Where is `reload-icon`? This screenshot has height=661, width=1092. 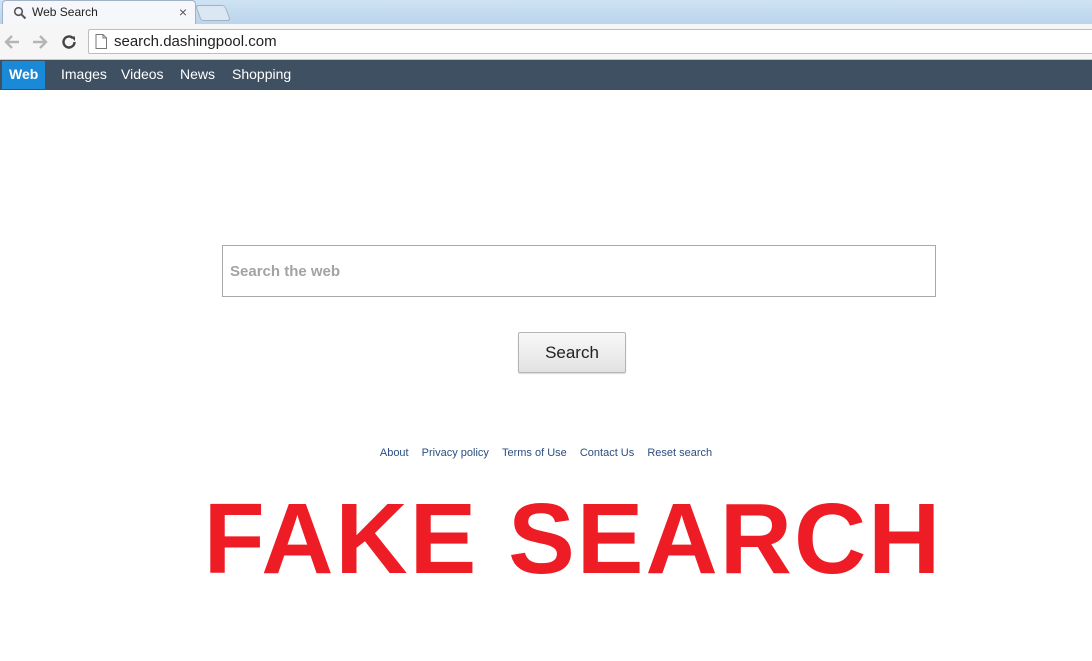 reload-icon is located at coordinates (69, 42).